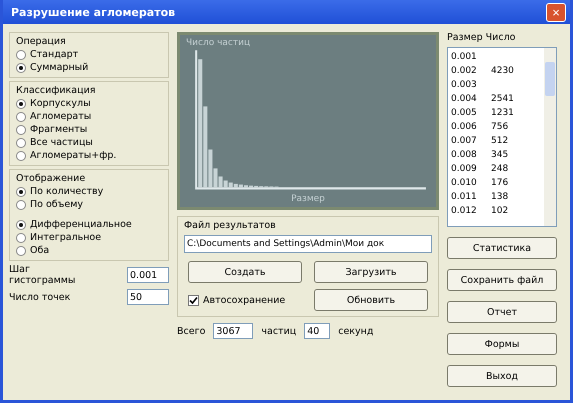  Describe the element at coordinates (496, 211) in the screenshot. I see `list-row: 0.012 102` at that location.